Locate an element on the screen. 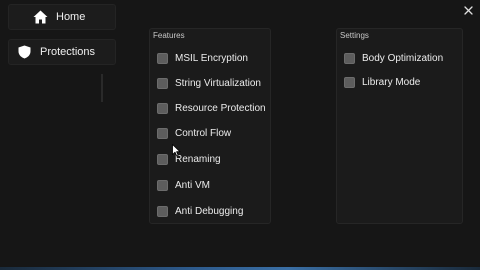 The width and height of the screenshot is (480, 270). option-library-mode: Library Mode is located at coordinates (382, 82).